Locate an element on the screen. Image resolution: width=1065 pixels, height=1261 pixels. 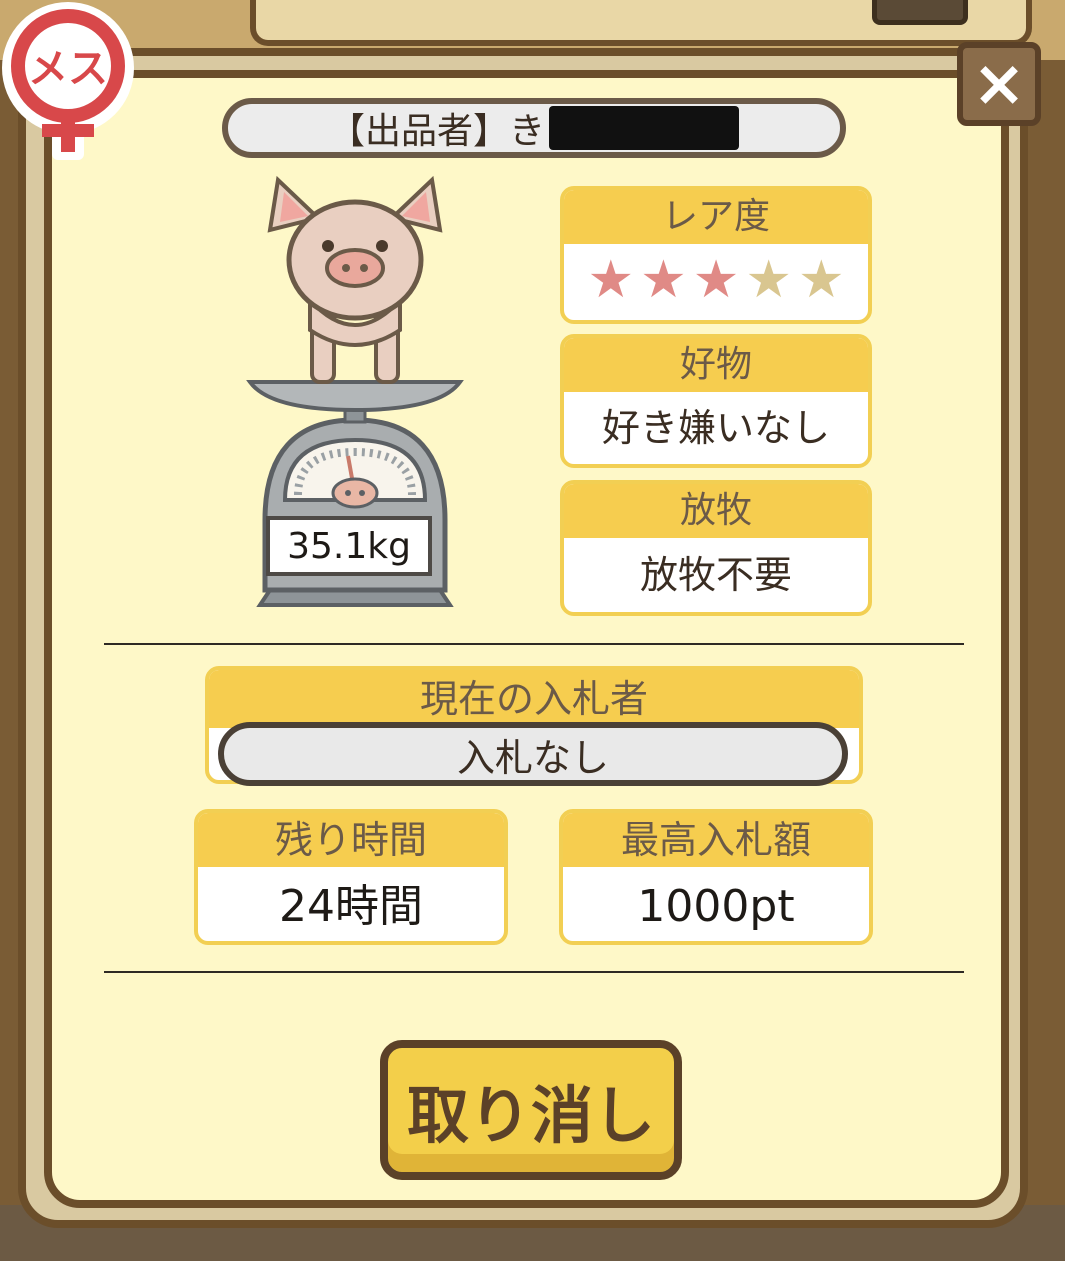
grazing-value: 放牧不要 is located at coordinates (715, 575).